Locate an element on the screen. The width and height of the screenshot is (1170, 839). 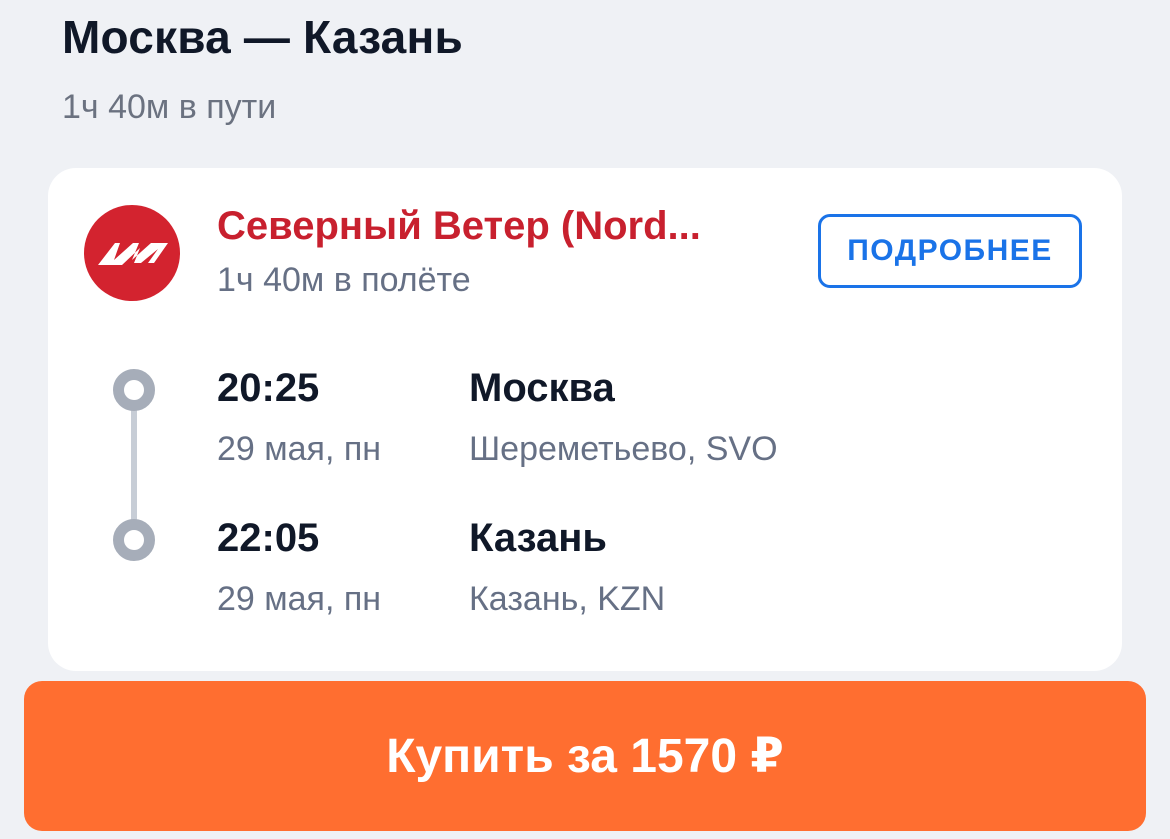
nordwind-logo-icon is located at coordinates (132, 253).